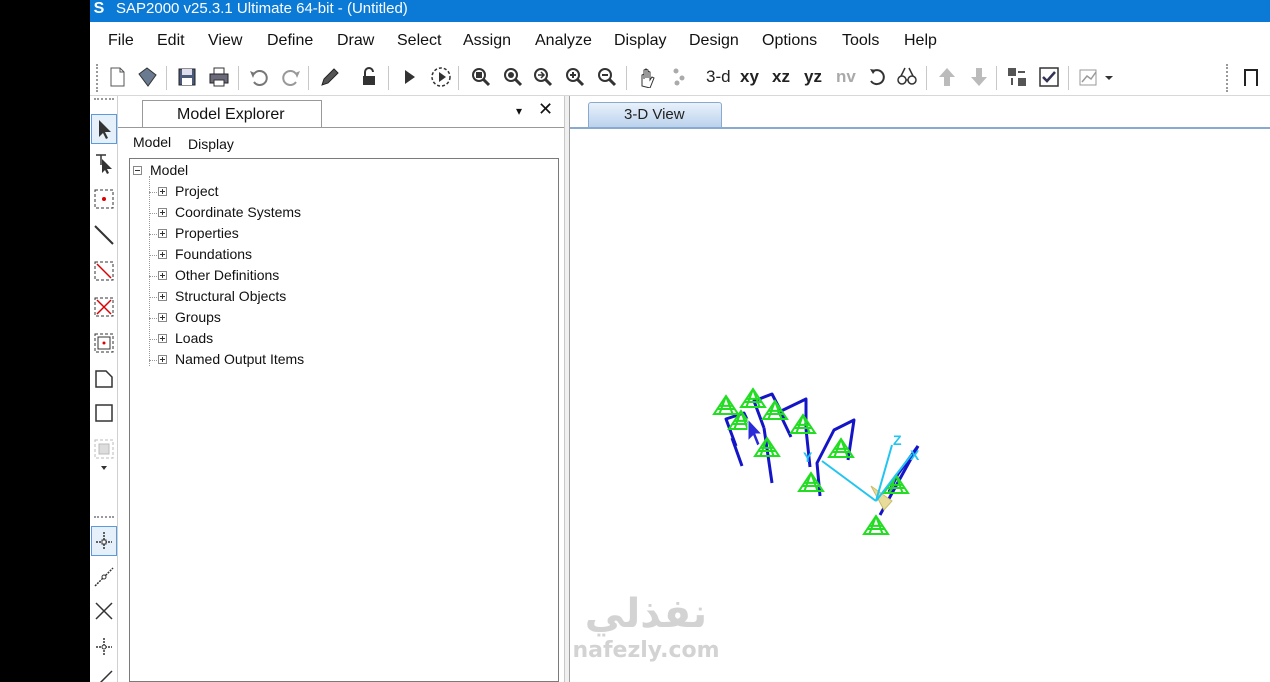 This screenshot has height=682, width=1270. I want to click on zoom-previous-icon, so click(513, 77).